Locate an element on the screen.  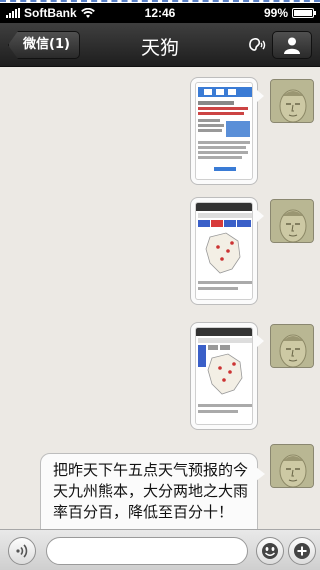
battery-status: 99% is located at coordinates (289, 13).